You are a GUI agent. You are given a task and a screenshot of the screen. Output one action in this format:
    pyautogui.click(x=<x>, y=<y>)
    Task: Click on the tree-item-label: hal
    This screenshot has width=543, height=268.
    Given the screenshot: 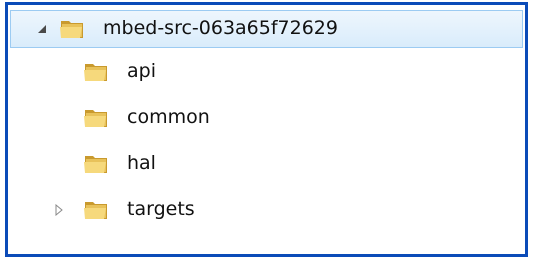 What is the action you would take?
    pyautogui.click(x=141, y=163)
    